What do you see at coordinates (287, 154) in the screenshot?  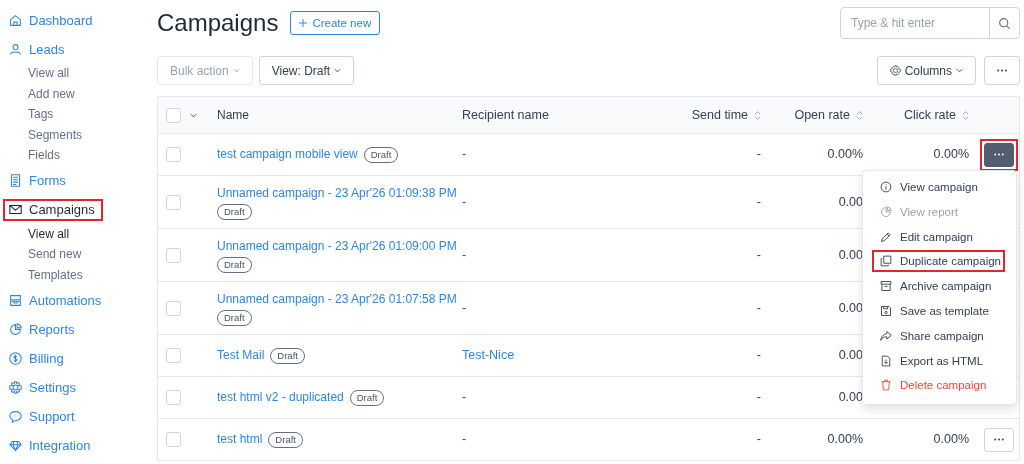 I see `campaign-name-link: test campaign mobile view` at bounding box center [287, 154].